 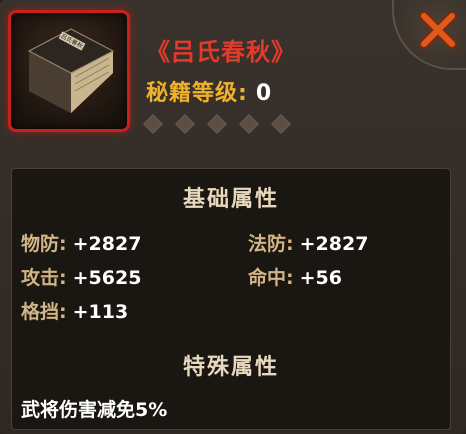 I want to click on special-attributes-title: 特殊属性, so click(x=230, y=367).